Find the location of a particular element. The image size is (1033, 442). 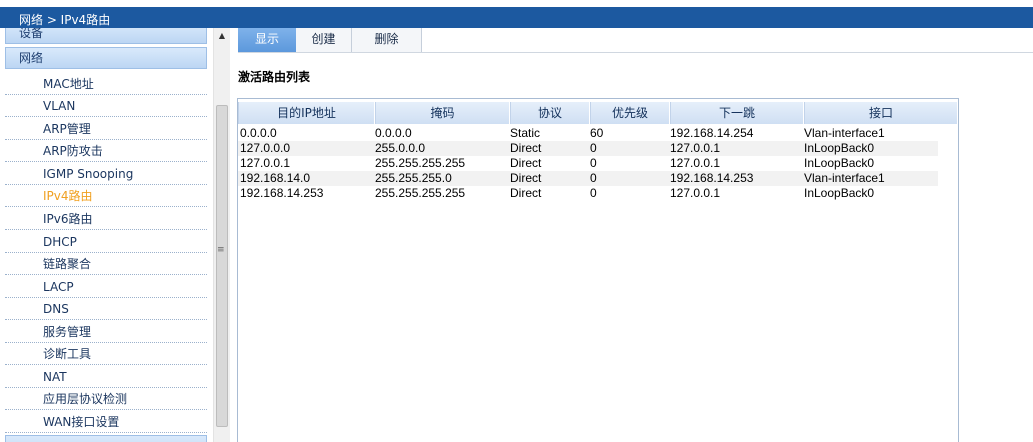

cell-dest-ip: 127.0.0.0 is located at coordinates (265, 148).